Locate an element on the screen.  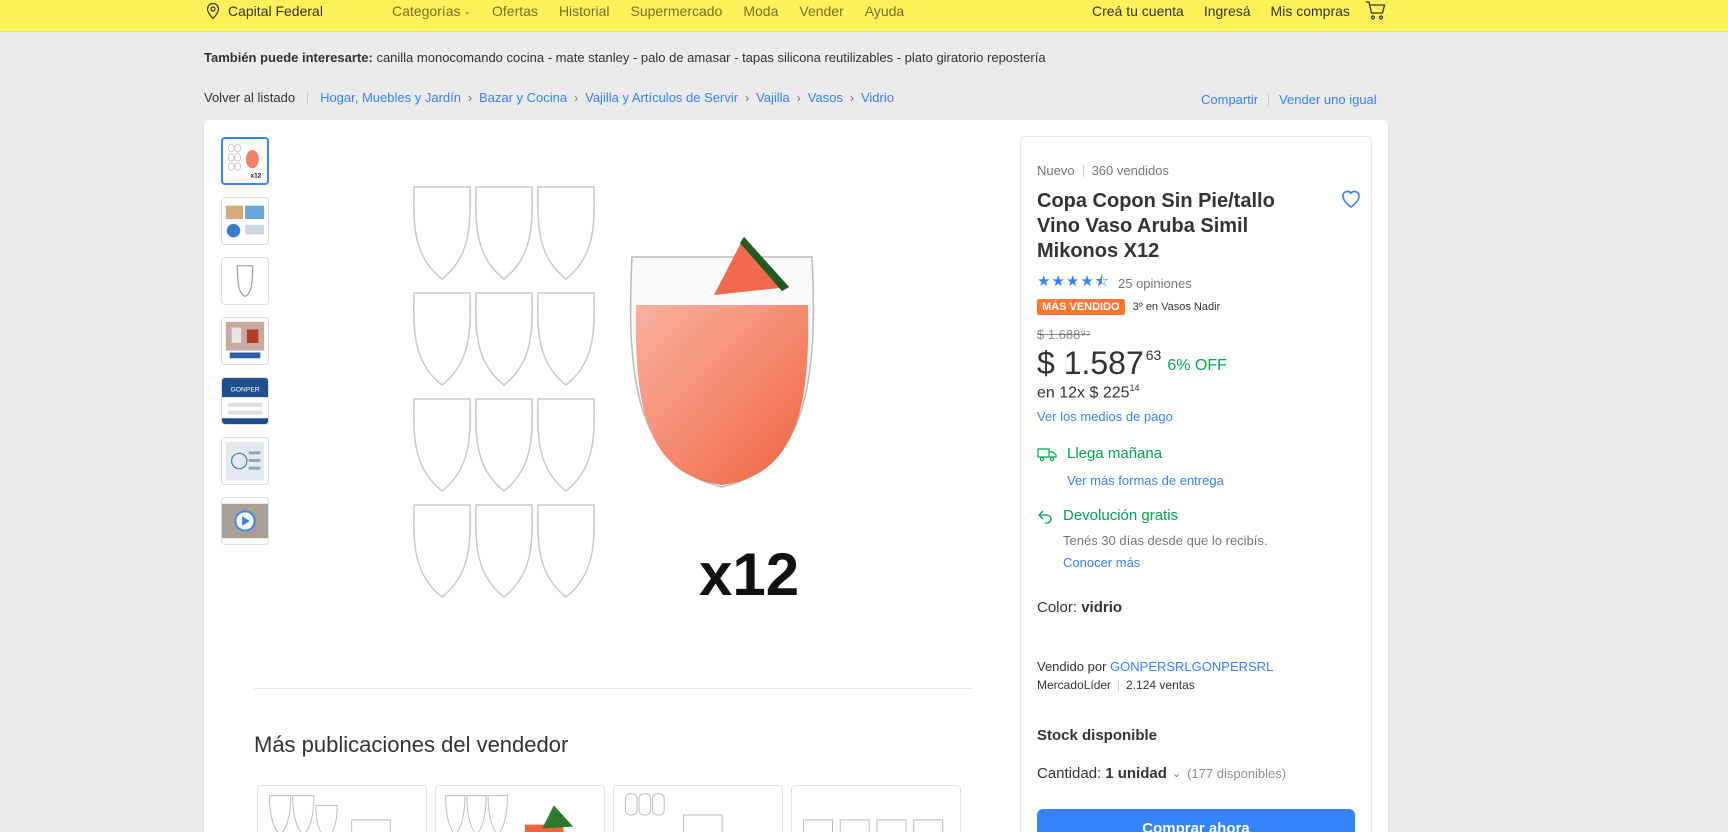
seller-tier: MercadoLíder is located at coordinates (1074, 685).